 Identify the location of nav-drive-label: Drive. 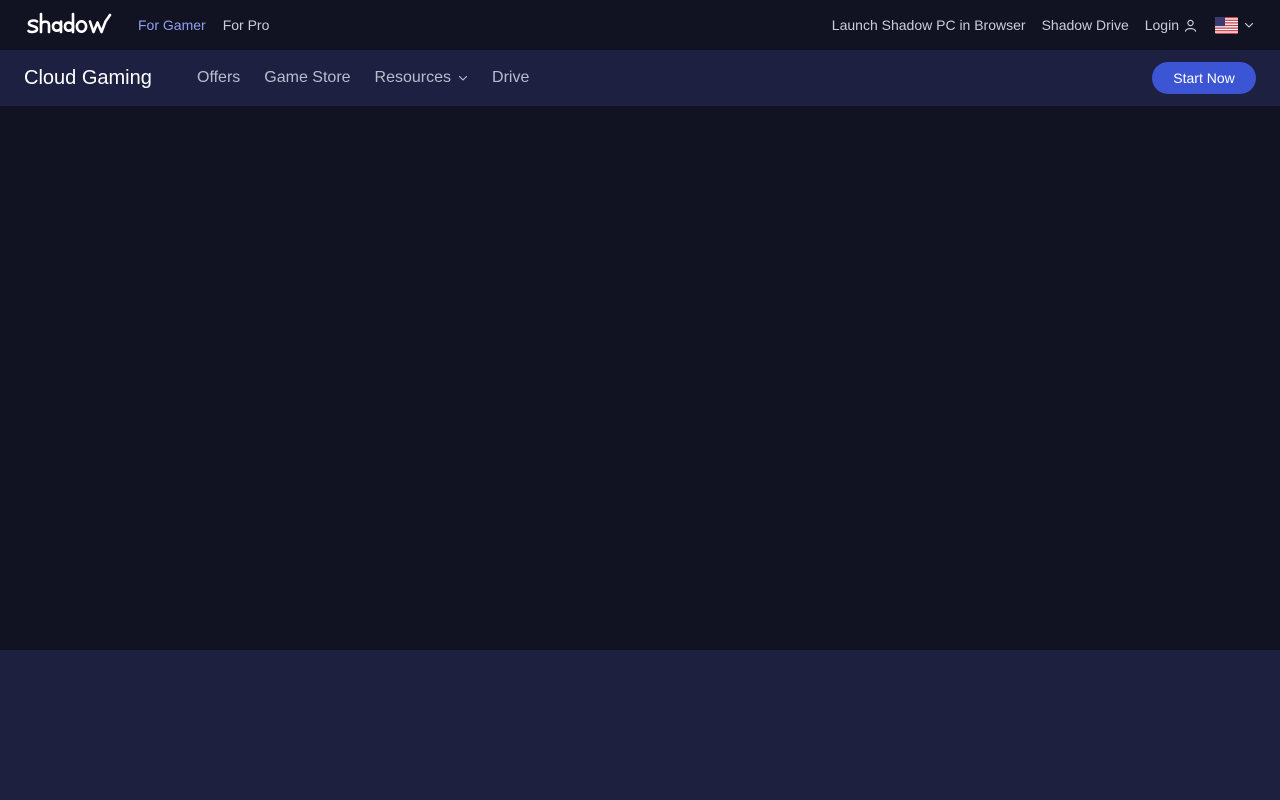
(511, 77).